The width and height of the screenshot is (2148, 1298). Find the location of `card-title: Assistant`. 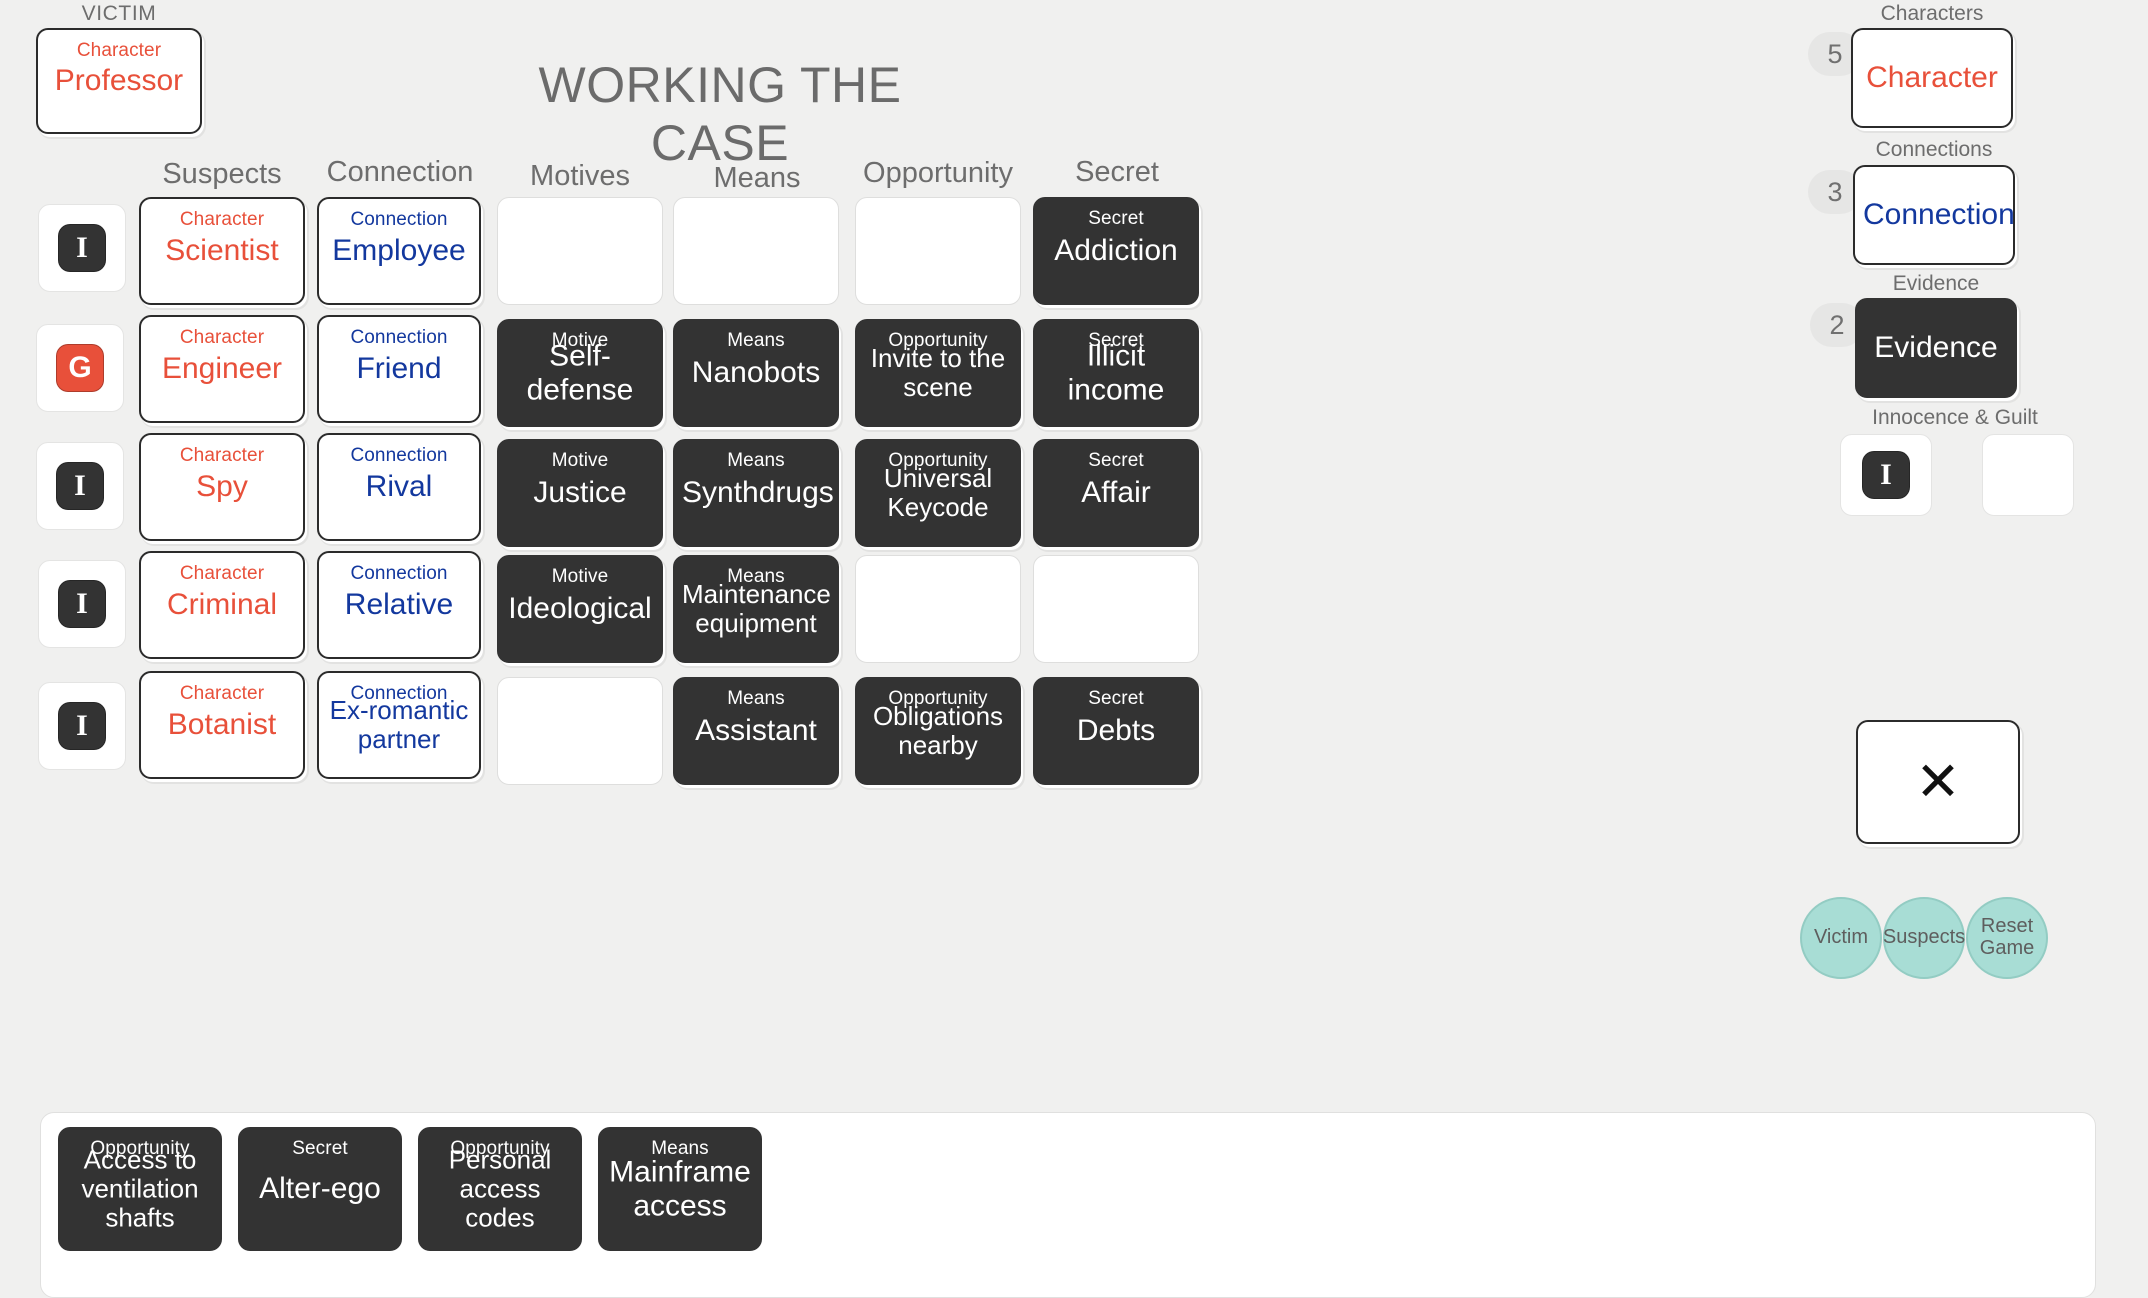

card-title: Assistant is located at coordinates (756, 731).